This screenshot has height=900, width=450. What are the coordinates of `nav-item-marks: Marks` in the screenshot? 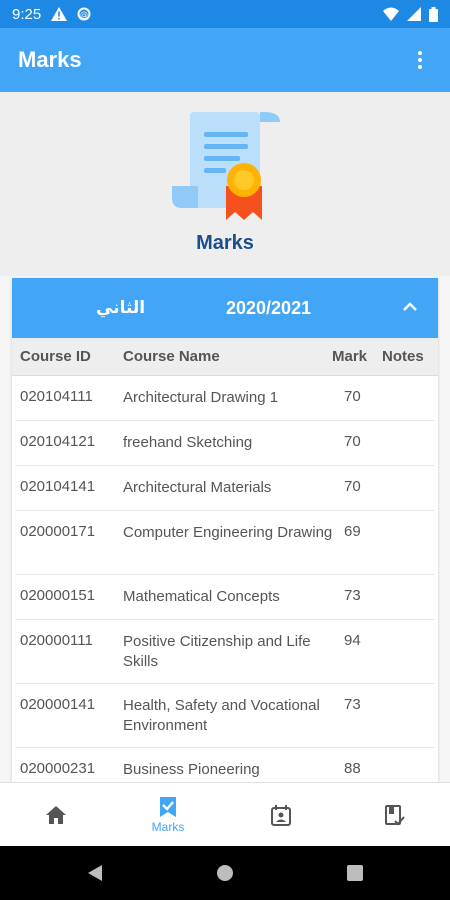 It's located at (168, 815).